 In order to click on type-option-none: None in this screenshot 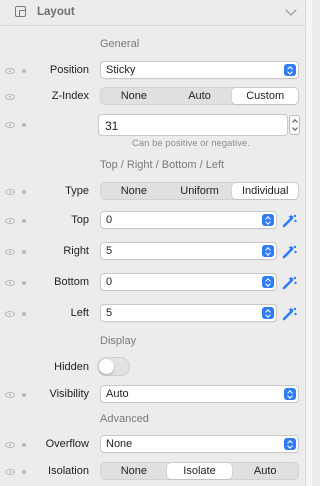, I will do `click(134, 191)`.